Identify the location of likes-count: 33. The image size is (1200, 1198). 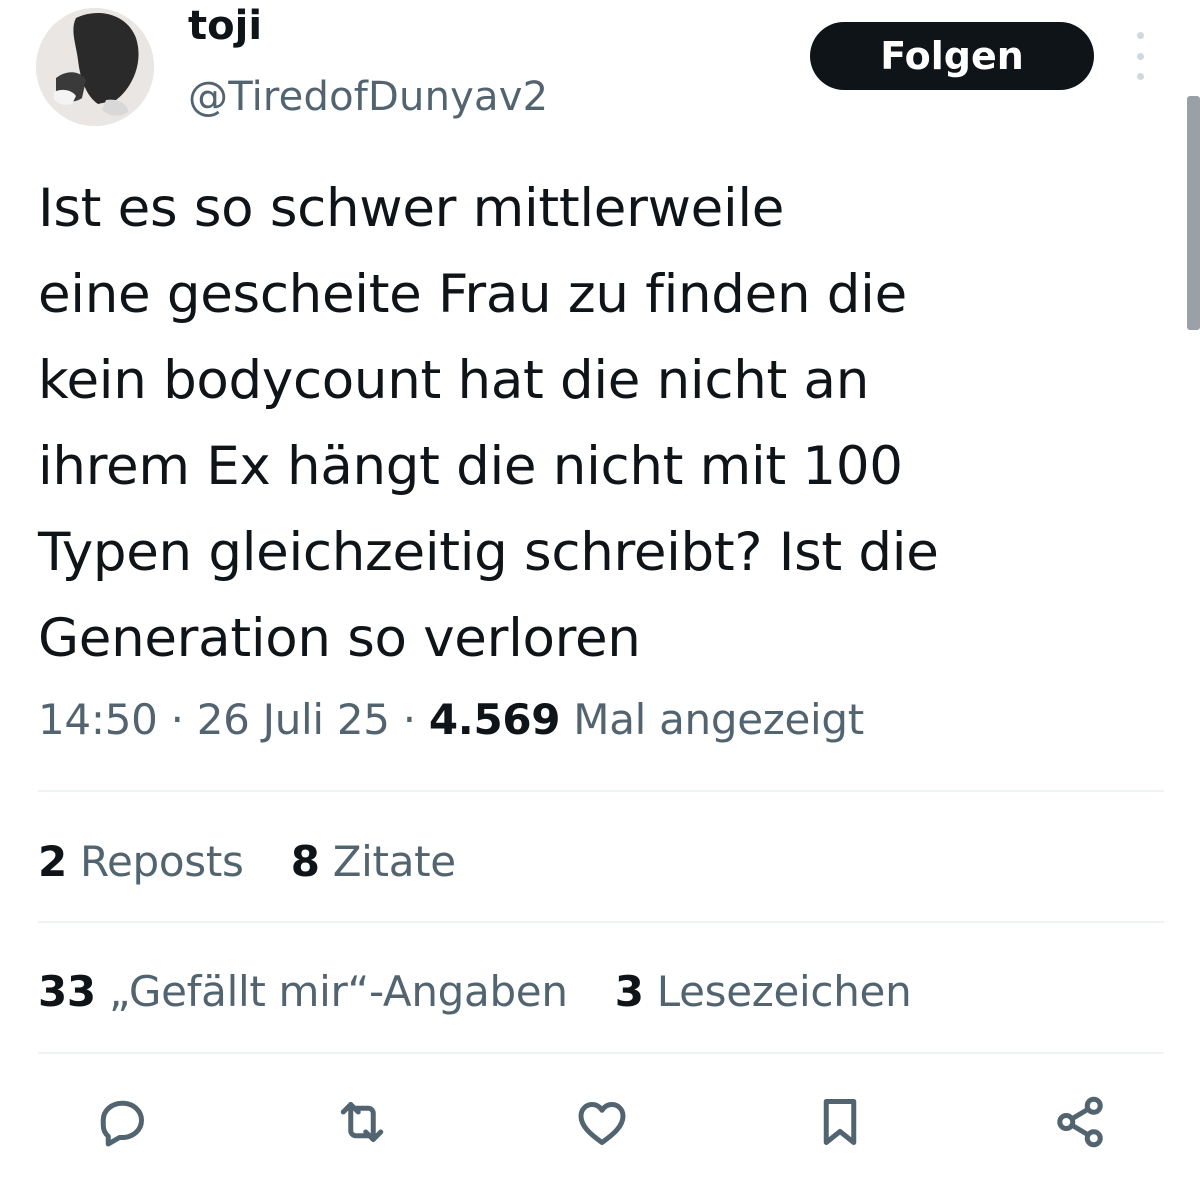
(67, 991).